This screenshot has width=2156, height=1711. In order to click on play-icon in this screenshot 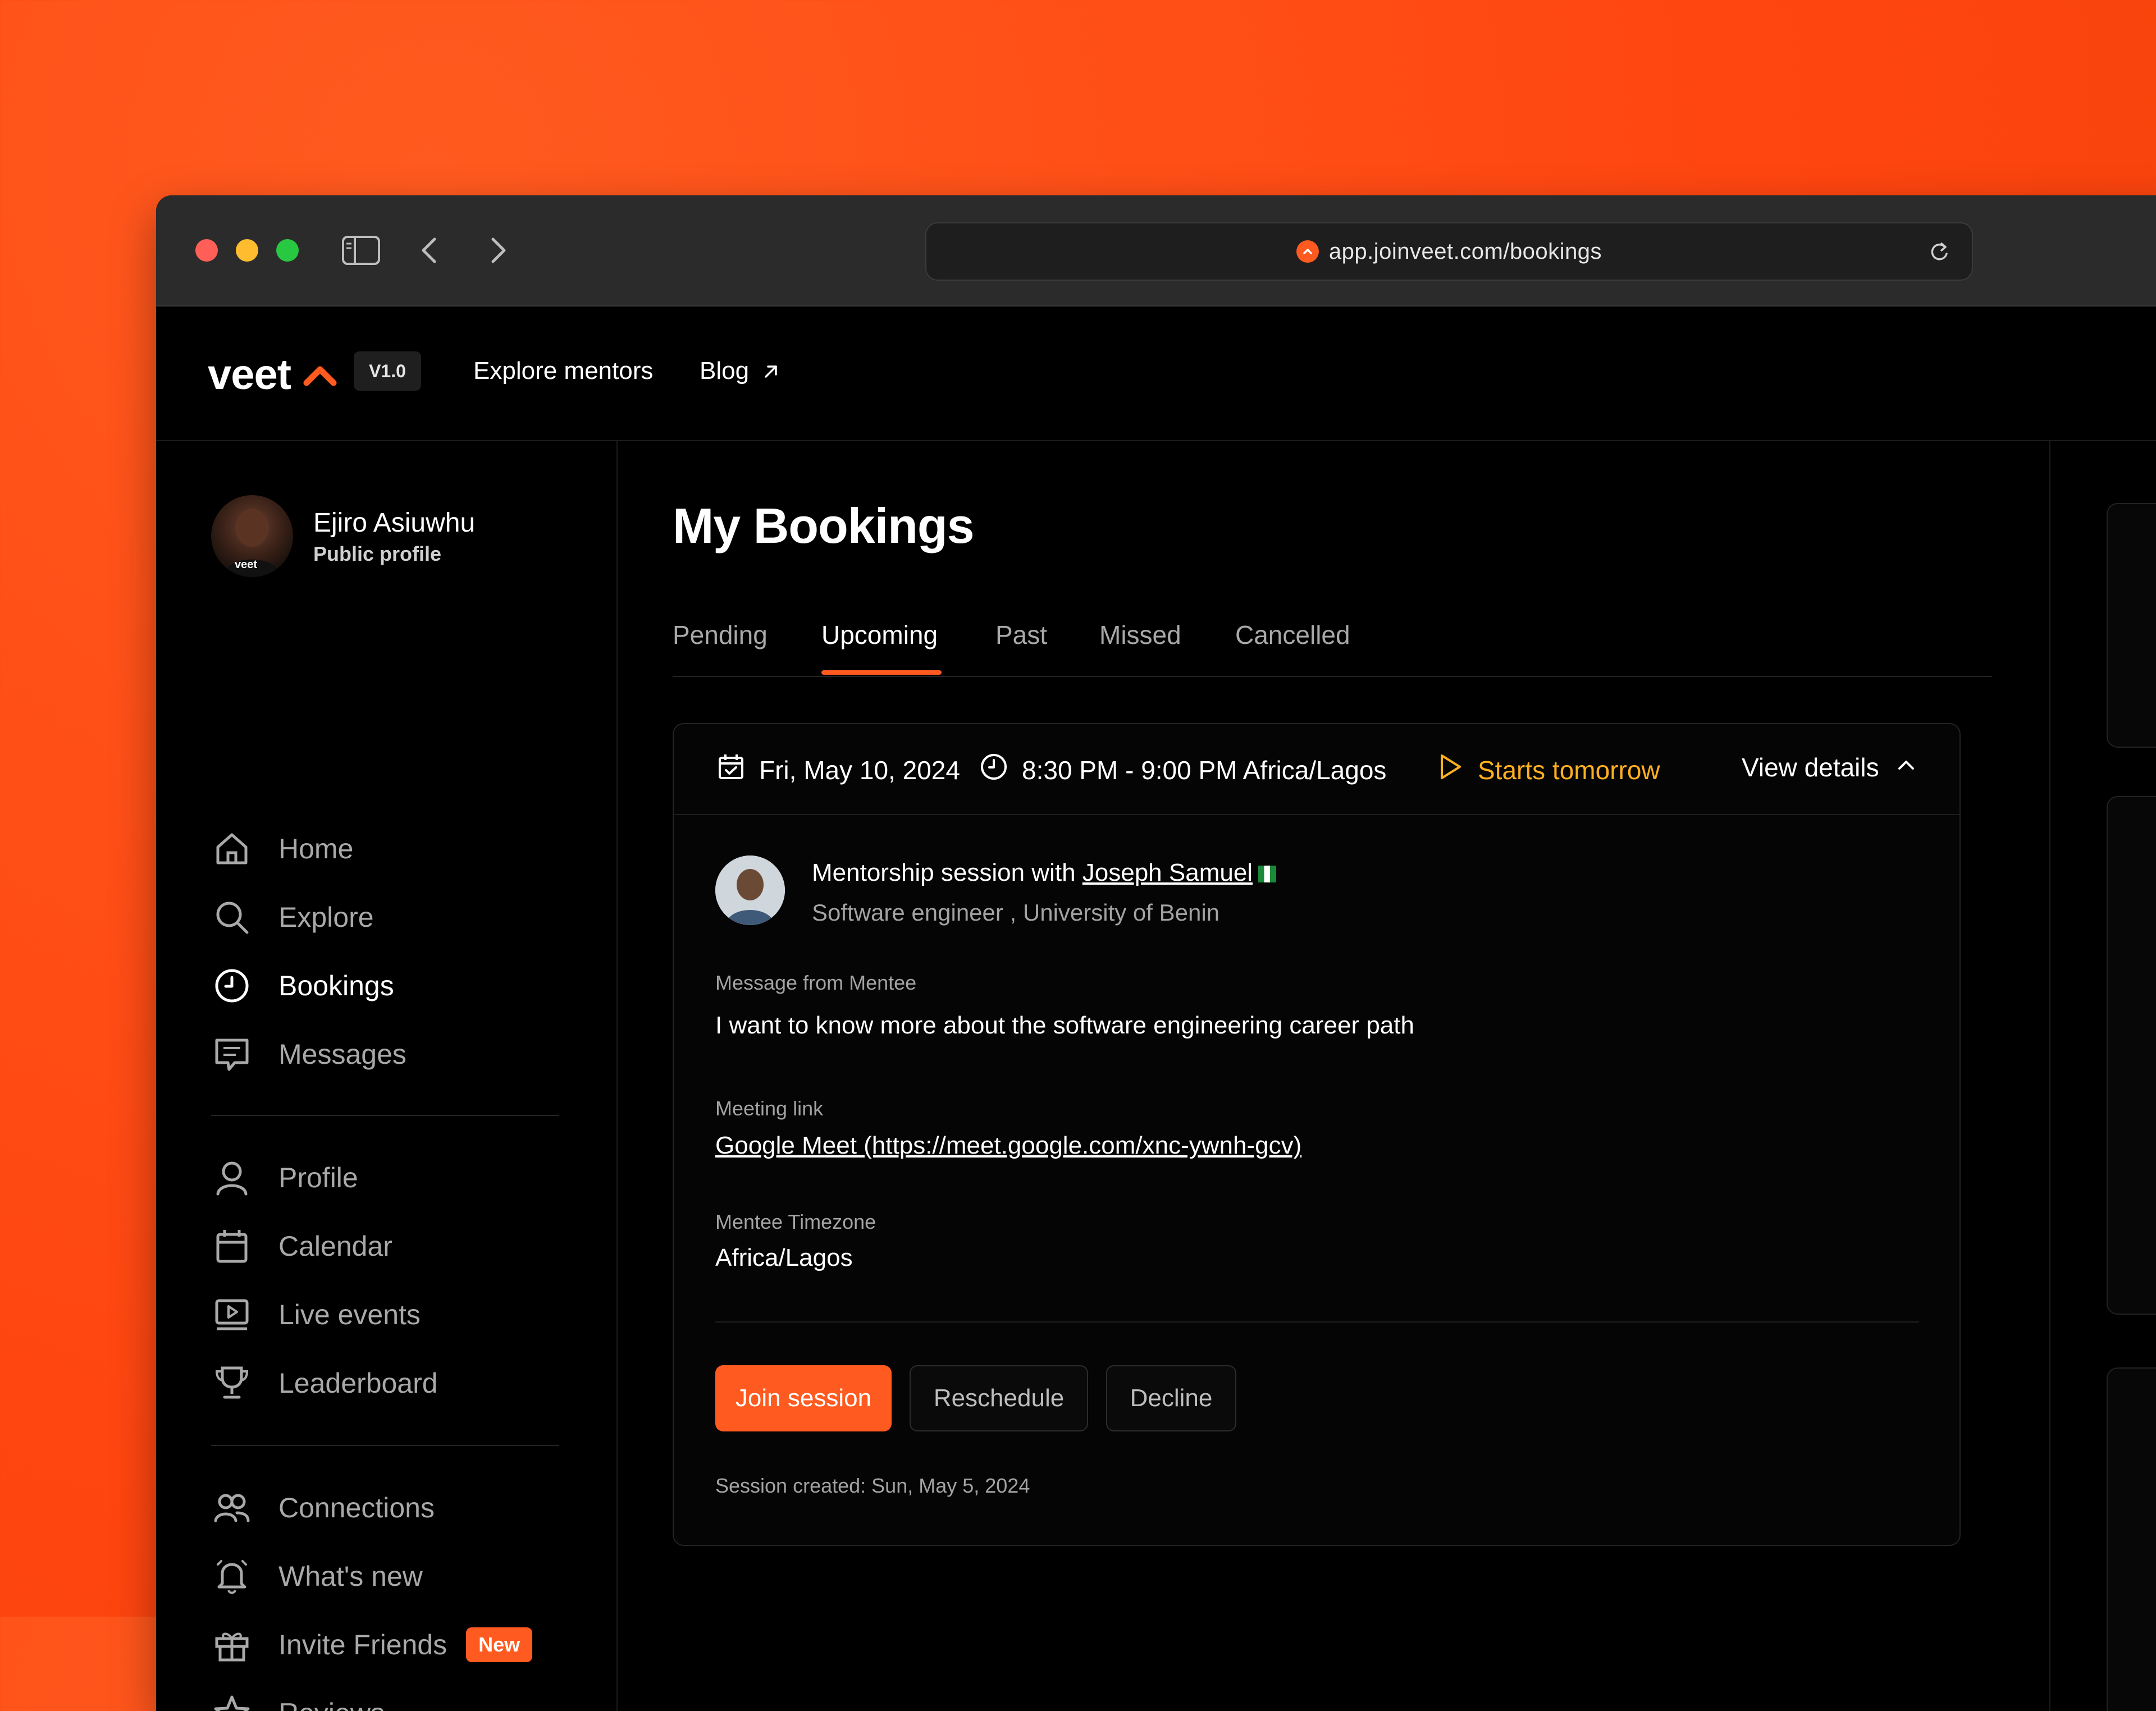, I will do `click(1449, 770)`.